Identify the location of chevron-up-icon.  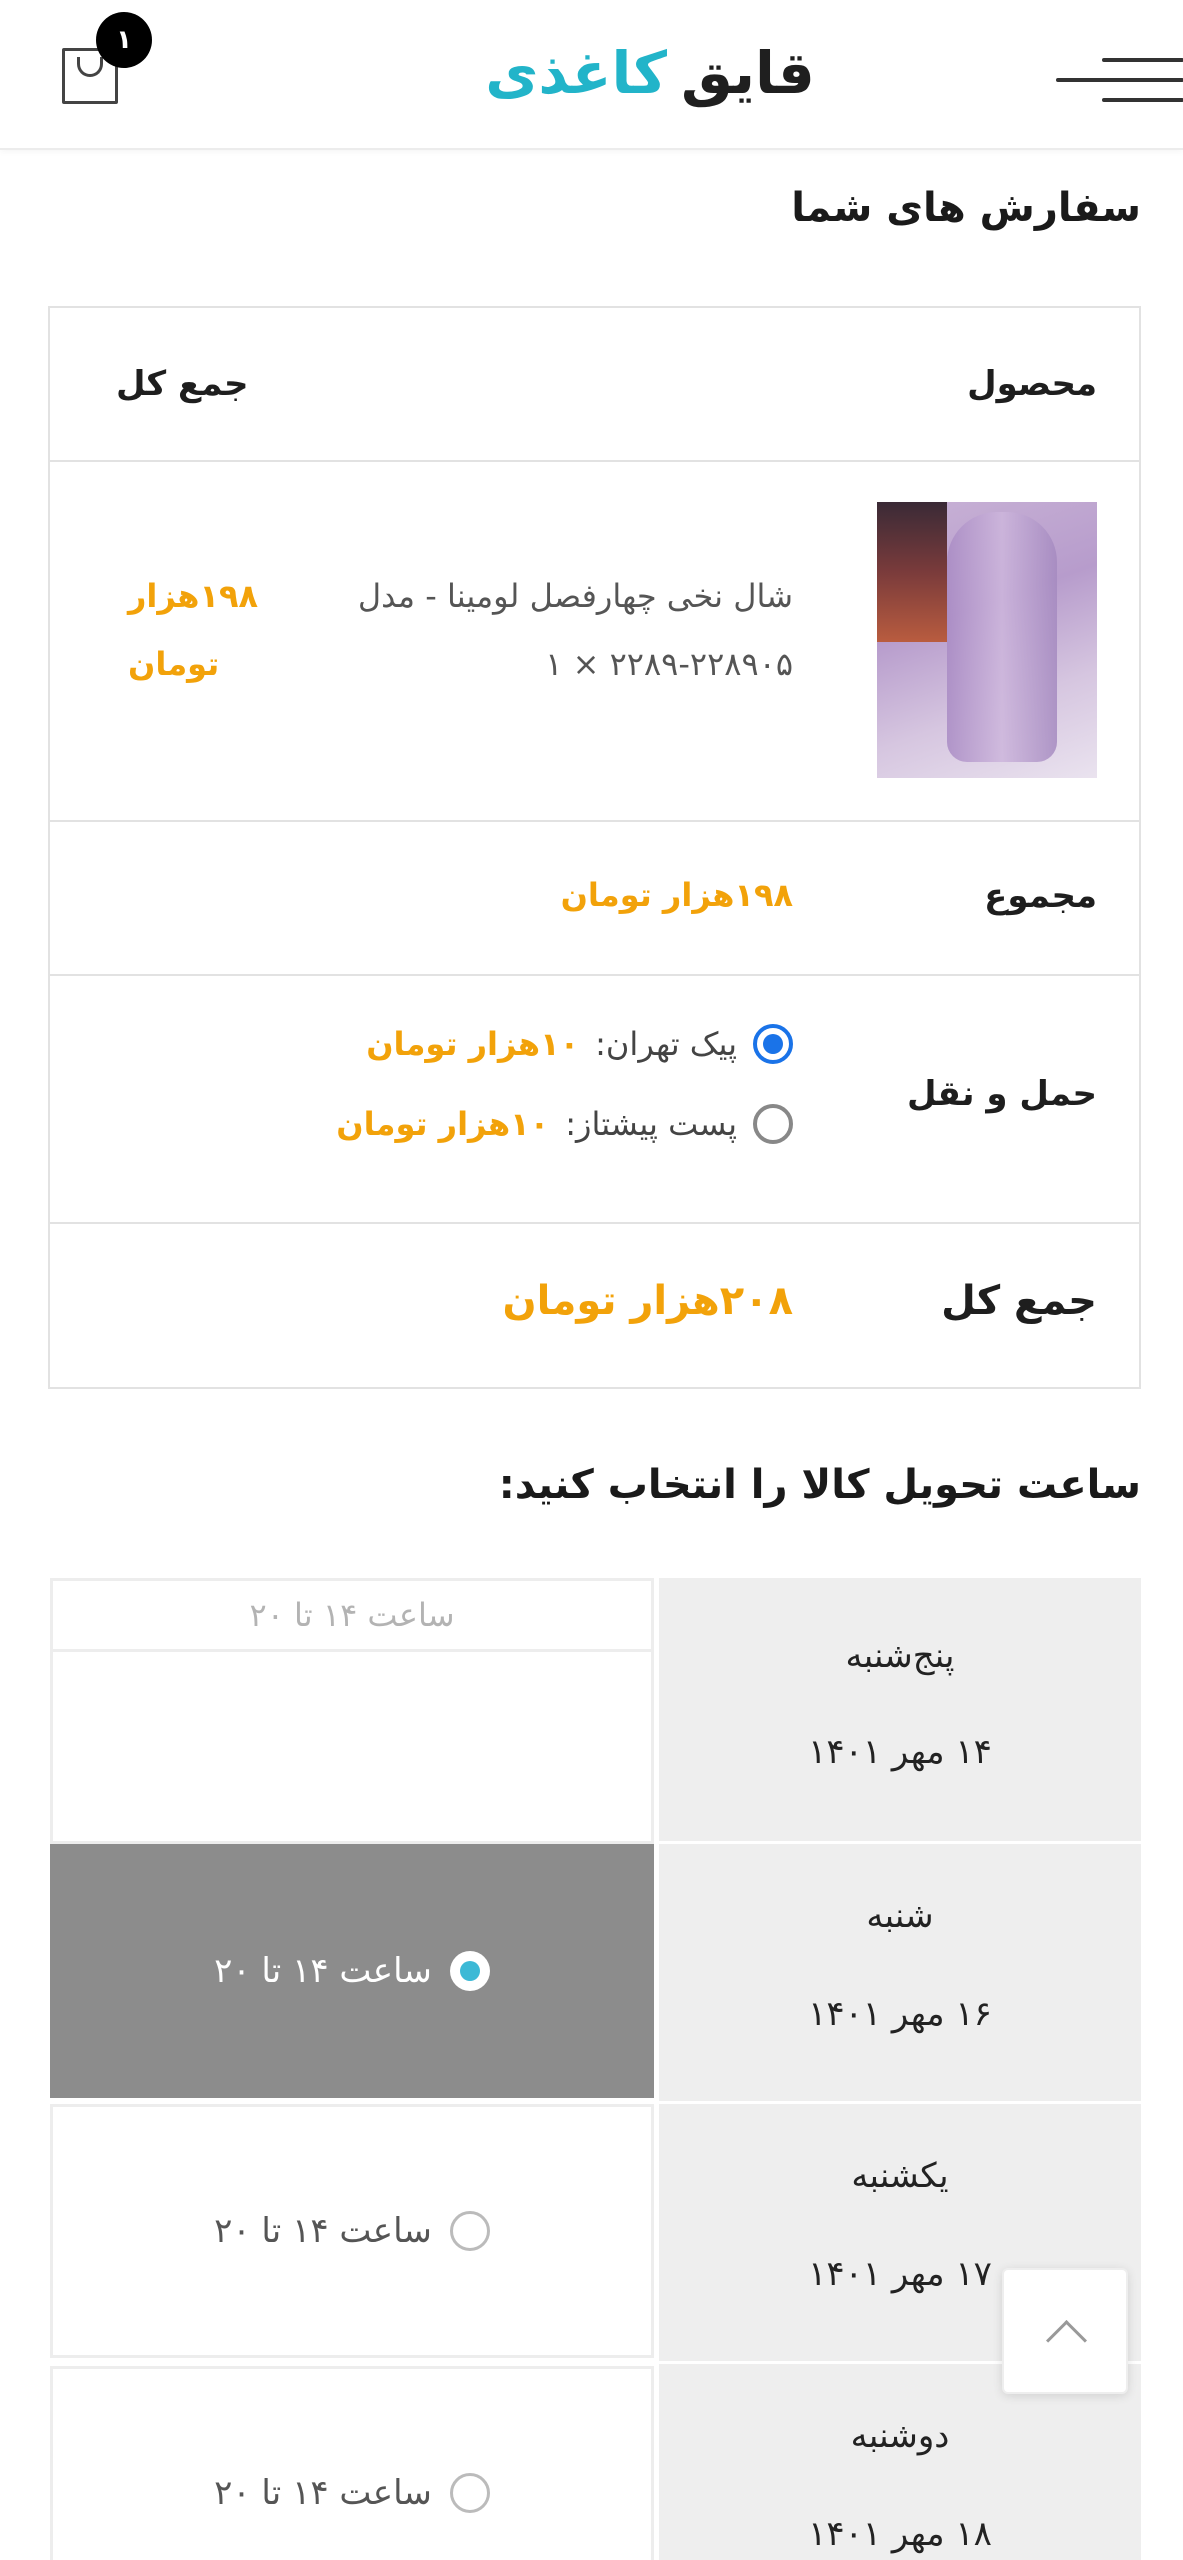
(1065, 2331).